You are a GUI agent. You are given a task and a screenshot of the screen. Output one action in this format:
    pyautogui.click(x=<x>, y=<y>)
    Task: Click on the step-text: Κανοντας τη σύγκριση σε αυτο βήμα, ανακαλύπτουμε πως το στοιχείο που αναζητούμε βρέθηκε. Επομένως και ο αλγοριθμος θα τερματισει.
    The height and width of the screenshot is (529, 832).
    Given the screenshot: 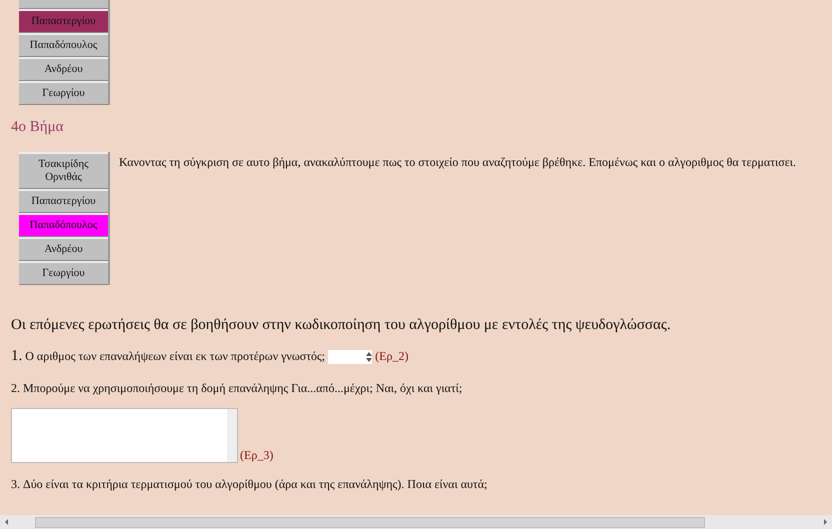 What is the action you would take?
    pyautogui.click(x=458, y=162)
    